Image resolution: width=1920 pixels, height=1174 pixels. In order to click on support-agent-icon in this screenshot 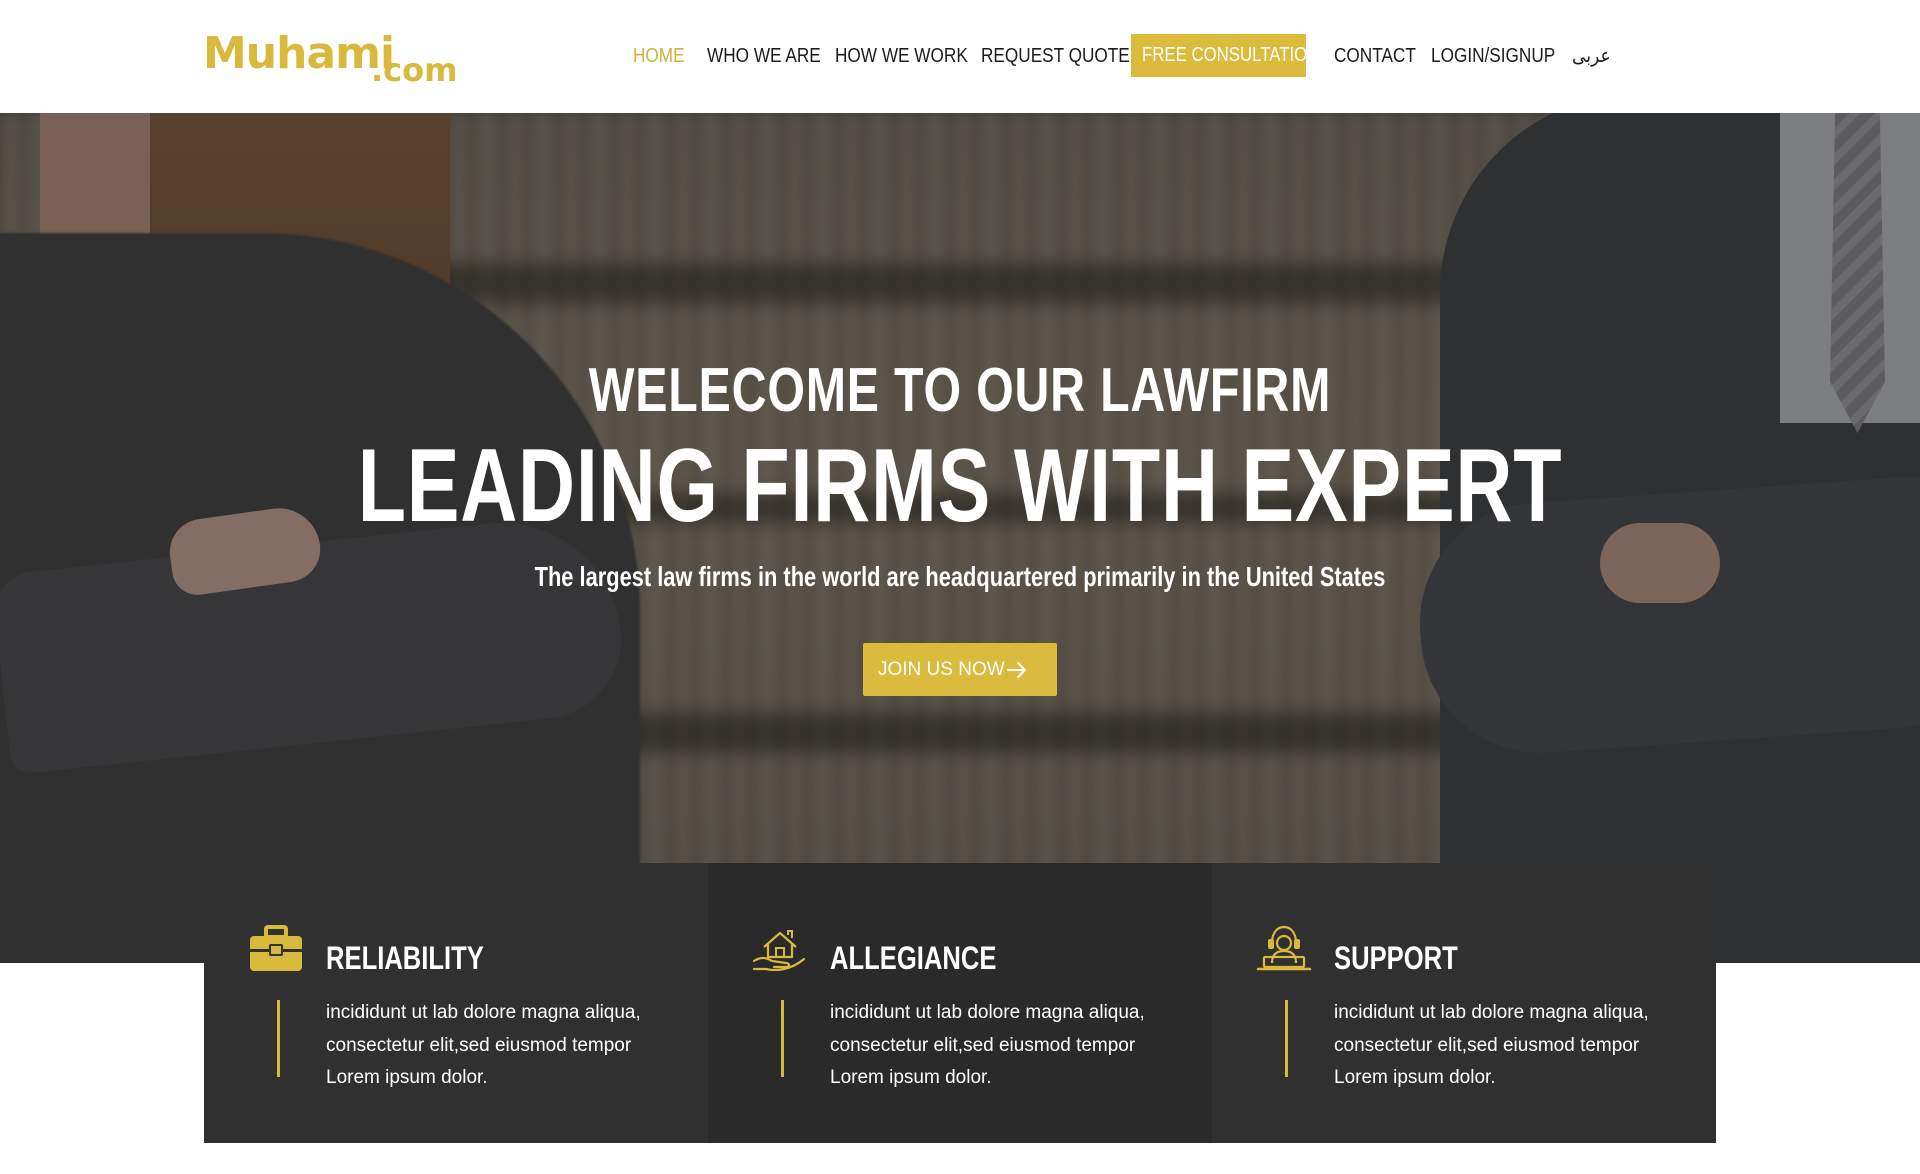, I will do `click(1284, 948)`.